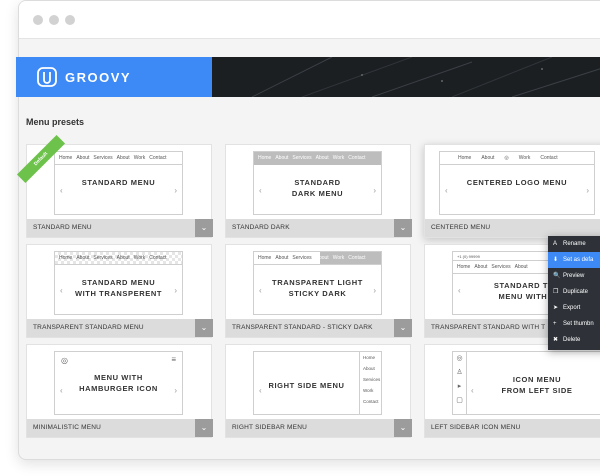  What do you see at coordinates (476, 427) in the screenshot?
I see `card-label: LEFT SIDEBAR ICON MENU` at bounding box center [476, 427].